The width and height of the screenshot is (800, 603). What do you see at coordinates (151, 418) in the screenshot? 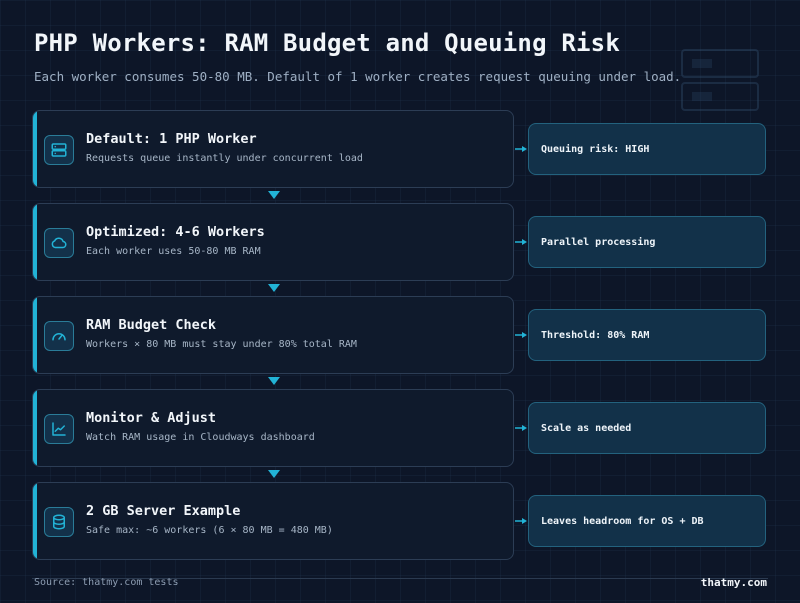
I see `step-title: Monitor & Adjust` at bounding box center [151, 418].